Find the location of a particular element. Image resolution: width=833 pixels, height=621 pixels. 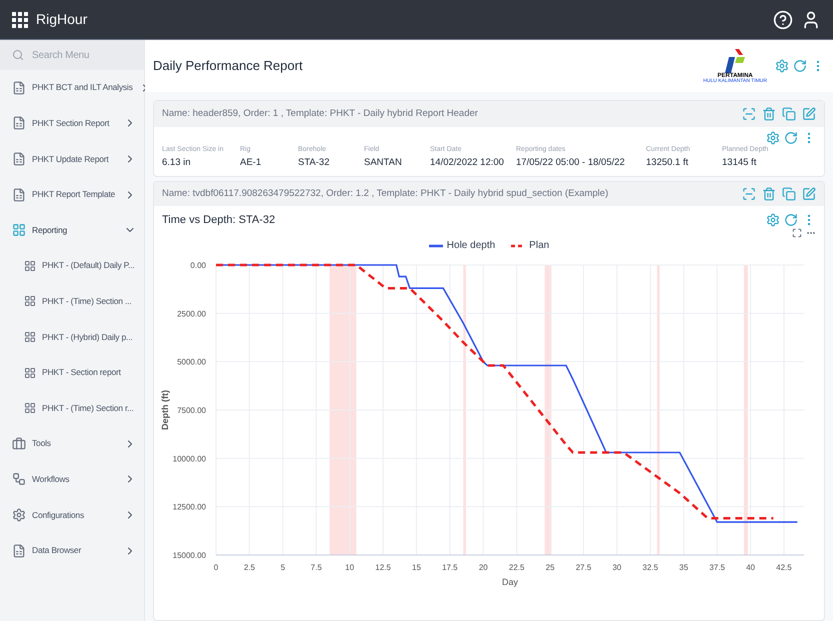

y-axis-title: Depth (ft) is located at coordinates (165, 410).